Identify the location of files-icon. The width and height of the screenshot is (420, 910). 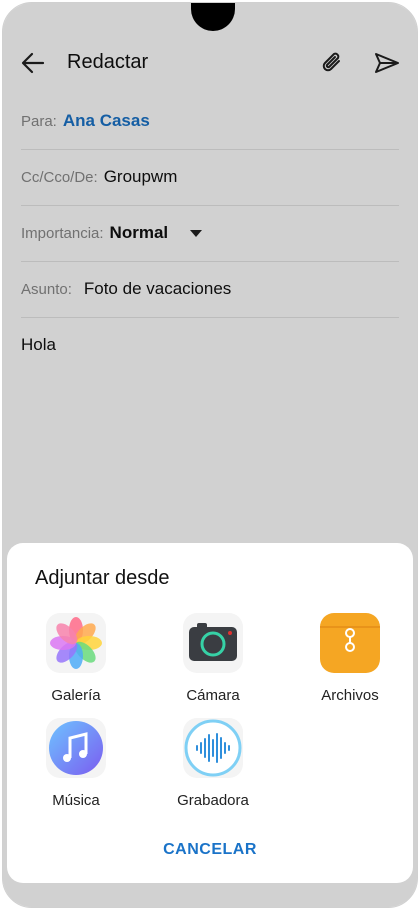
(350, 643).